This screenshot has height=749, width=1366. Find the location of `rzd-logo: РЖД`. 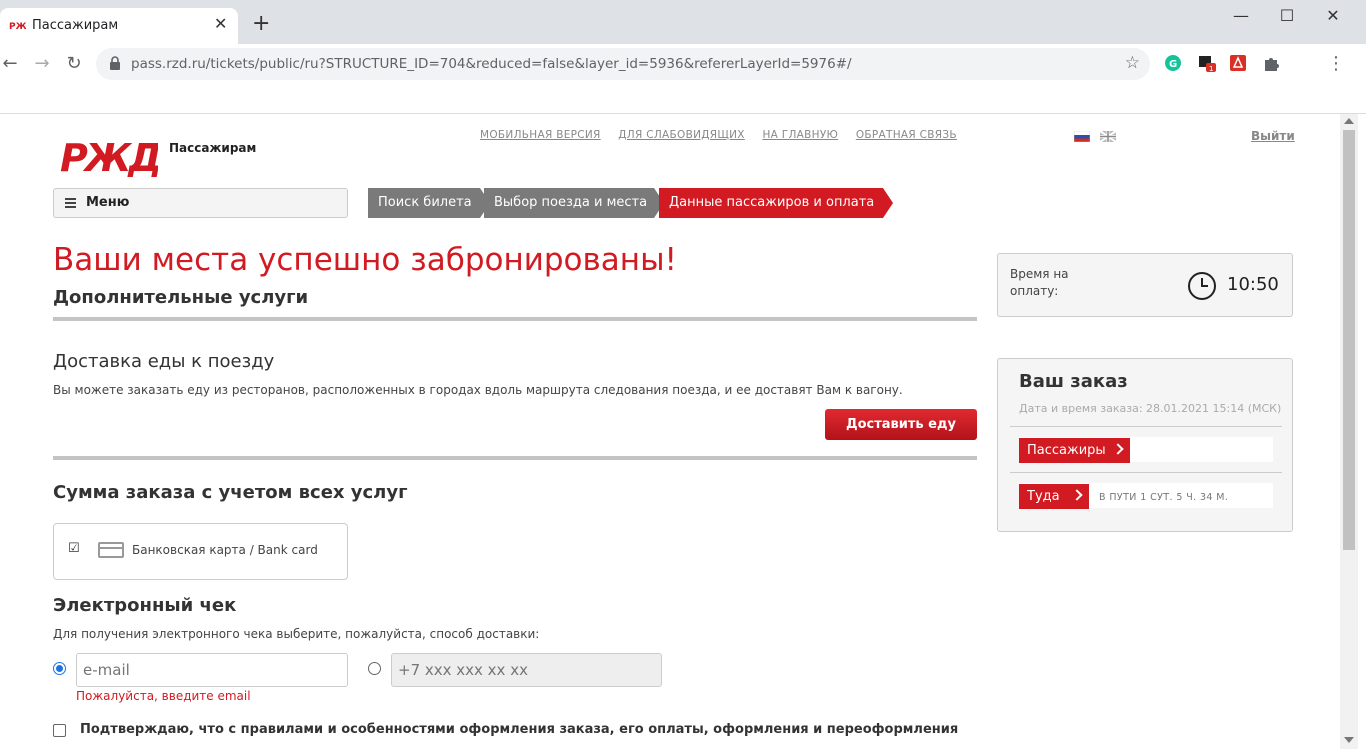

rzd-logo: РЖД is located at coordinates (109, 156).